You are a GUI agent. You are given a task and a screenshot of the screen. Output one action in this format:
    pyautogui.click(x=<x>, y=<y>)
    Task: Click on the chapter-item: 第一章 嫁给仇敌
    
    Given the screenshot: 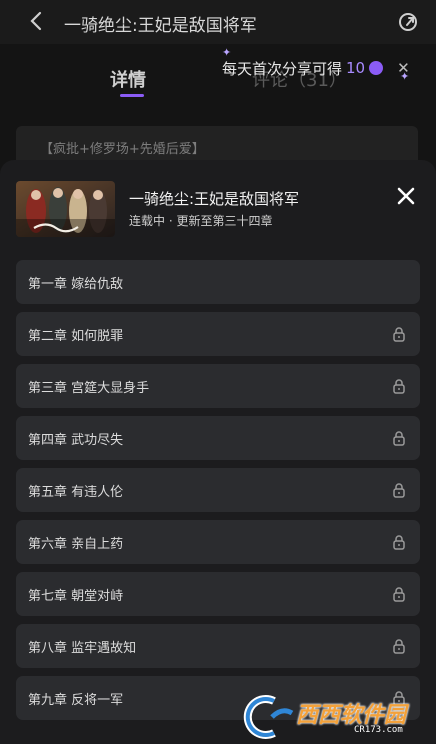 What is the action you would take?
    pyautogui.click(x=218, y=282)
    